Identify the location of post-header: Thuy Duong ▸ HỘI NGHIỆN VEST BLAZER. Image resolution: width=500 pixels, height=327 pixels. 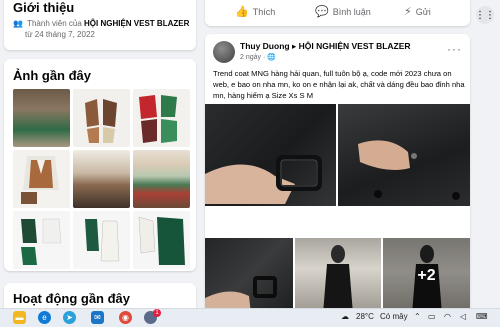
(325, 46).